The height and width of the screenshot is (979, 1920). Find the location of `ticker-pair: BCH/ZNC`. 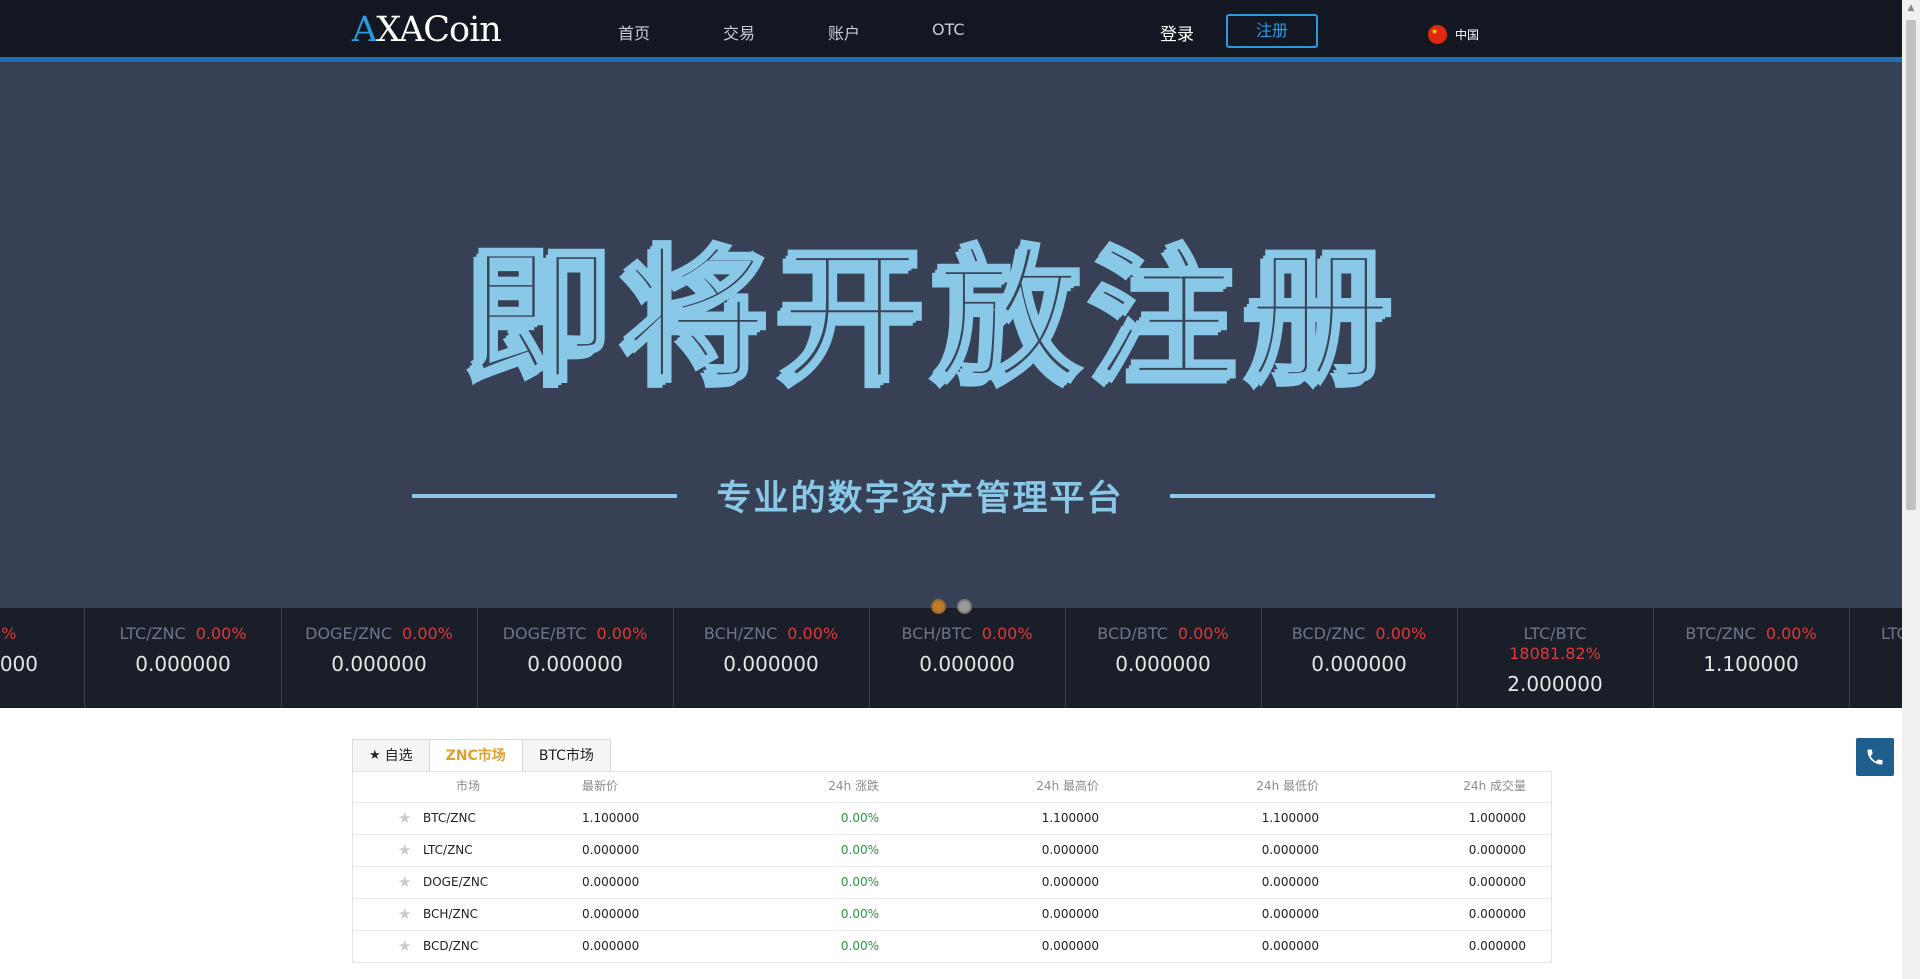

ticker-pair: BCH/ZNC is located at coordinates (740, 633).